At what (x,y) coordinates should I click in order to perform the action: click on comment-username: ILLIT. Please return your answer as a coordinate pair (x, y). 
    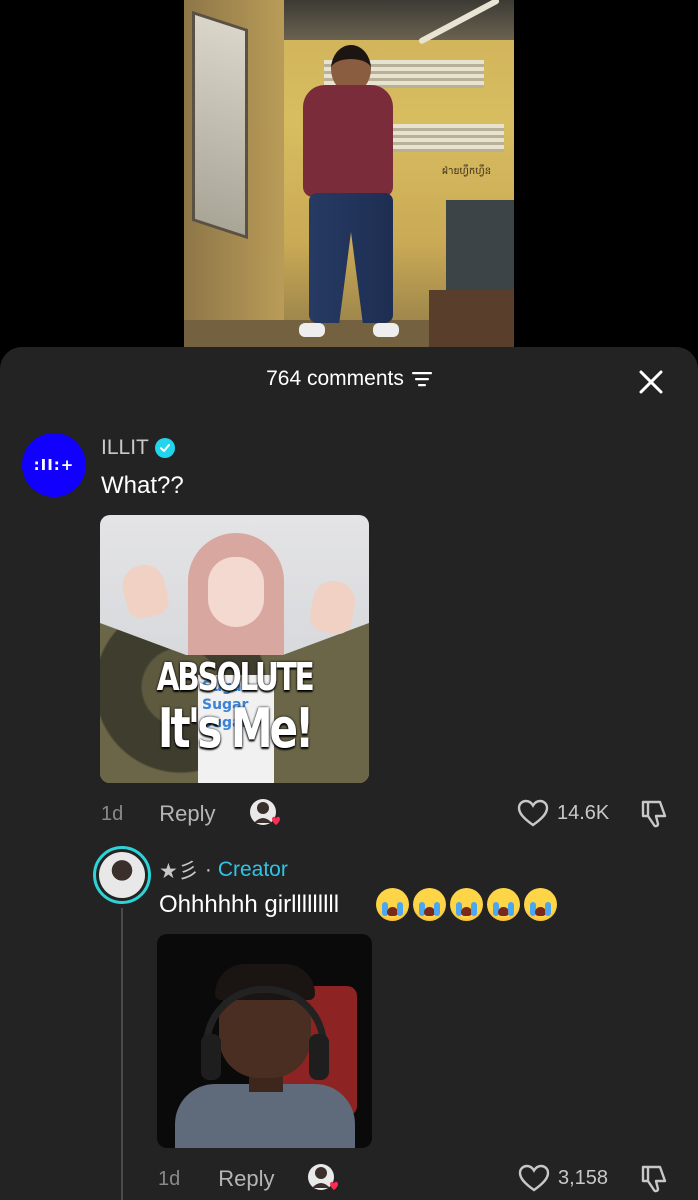
    Looking at the image, I should click on (138, 448).